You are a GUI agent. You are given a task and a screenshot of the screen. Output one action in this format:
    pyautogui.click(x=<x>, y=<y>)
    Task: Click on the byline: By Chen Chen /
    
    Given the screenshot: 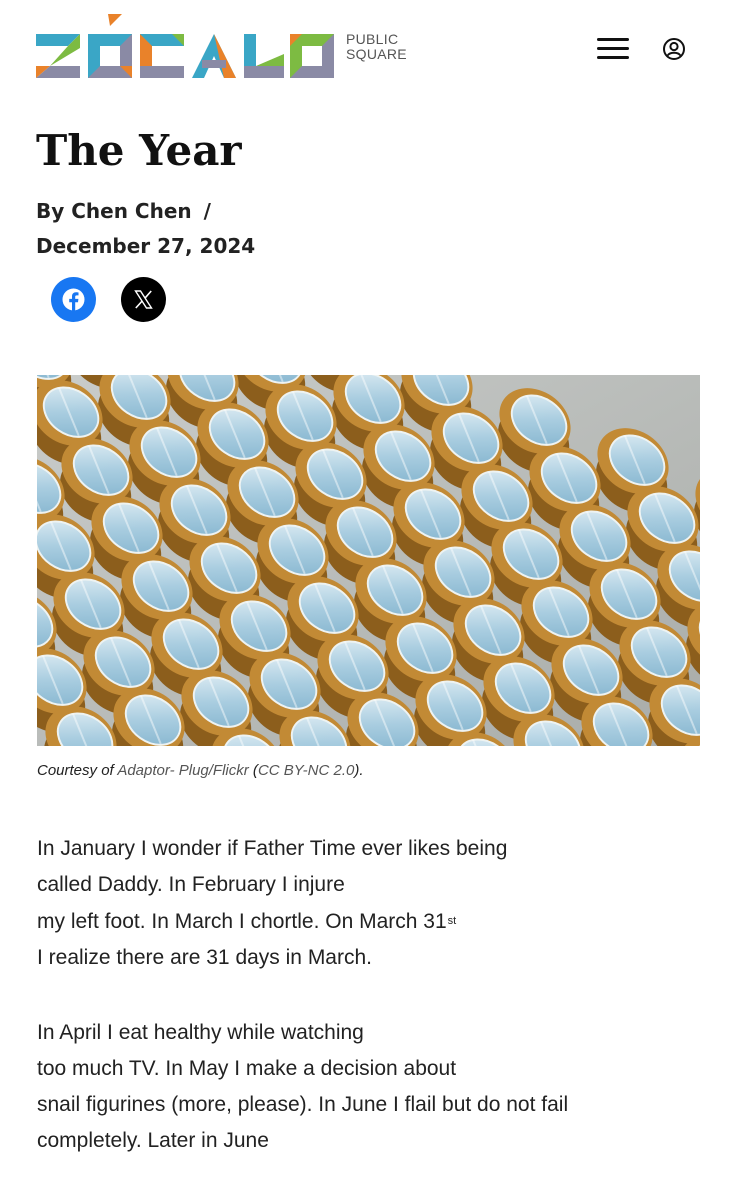 What is the action you would take?
    pyautogui.click(x=123, y=211)
    